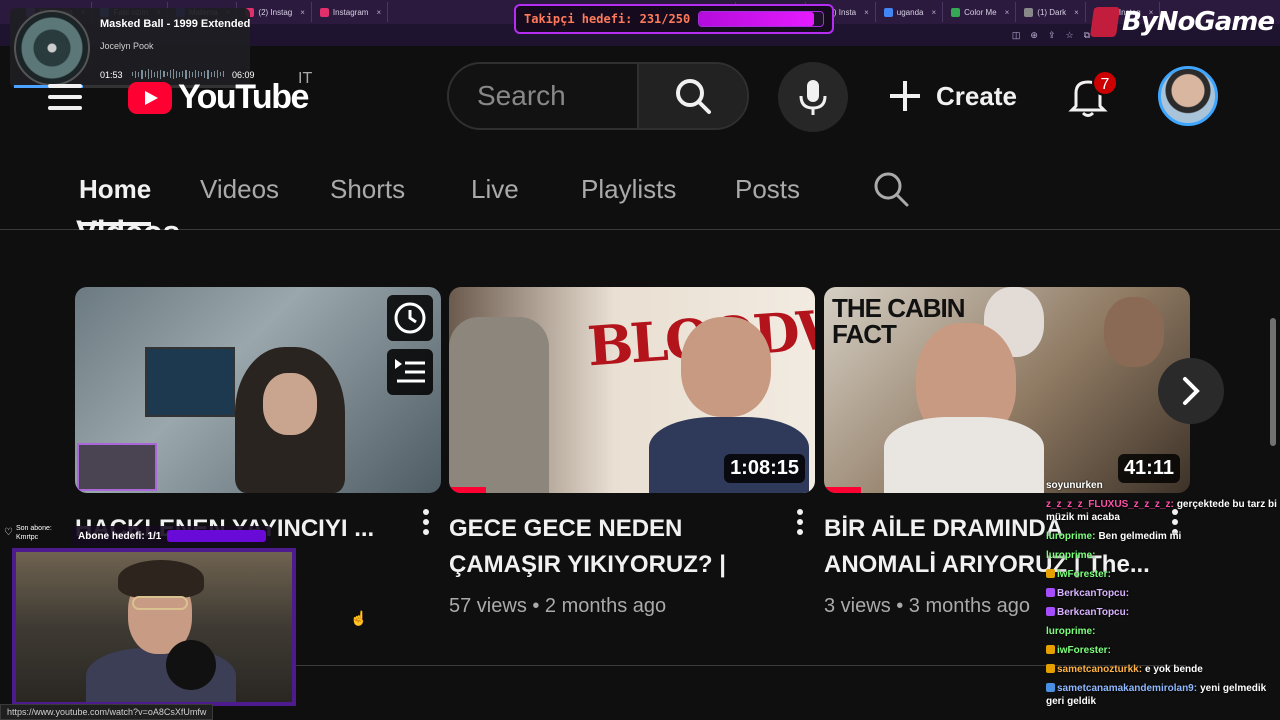 The width and height of the screenshot is (1280, 720). What do you see at coordinates (692, 96) in the screenshot?
I see `search-button` at bounding box center [692, 96].